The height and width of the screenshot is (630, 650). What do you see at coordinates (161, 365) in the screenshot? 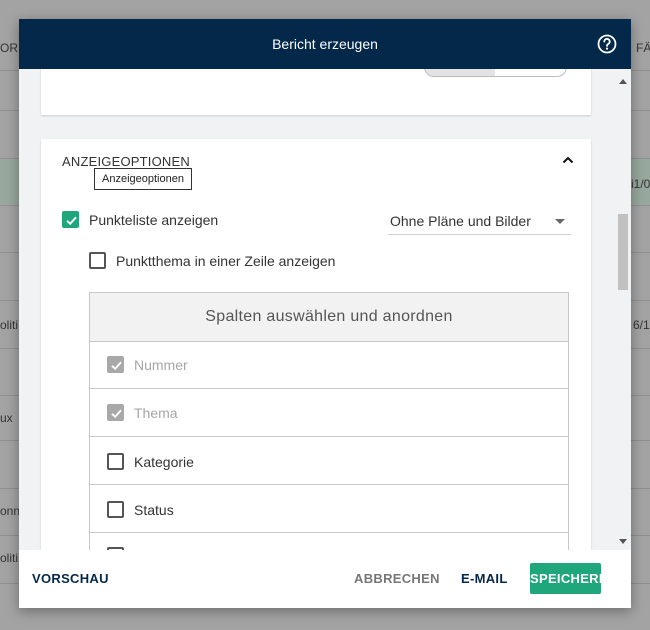
I see `column-label: Nummer` at bounding box center [161, 365].